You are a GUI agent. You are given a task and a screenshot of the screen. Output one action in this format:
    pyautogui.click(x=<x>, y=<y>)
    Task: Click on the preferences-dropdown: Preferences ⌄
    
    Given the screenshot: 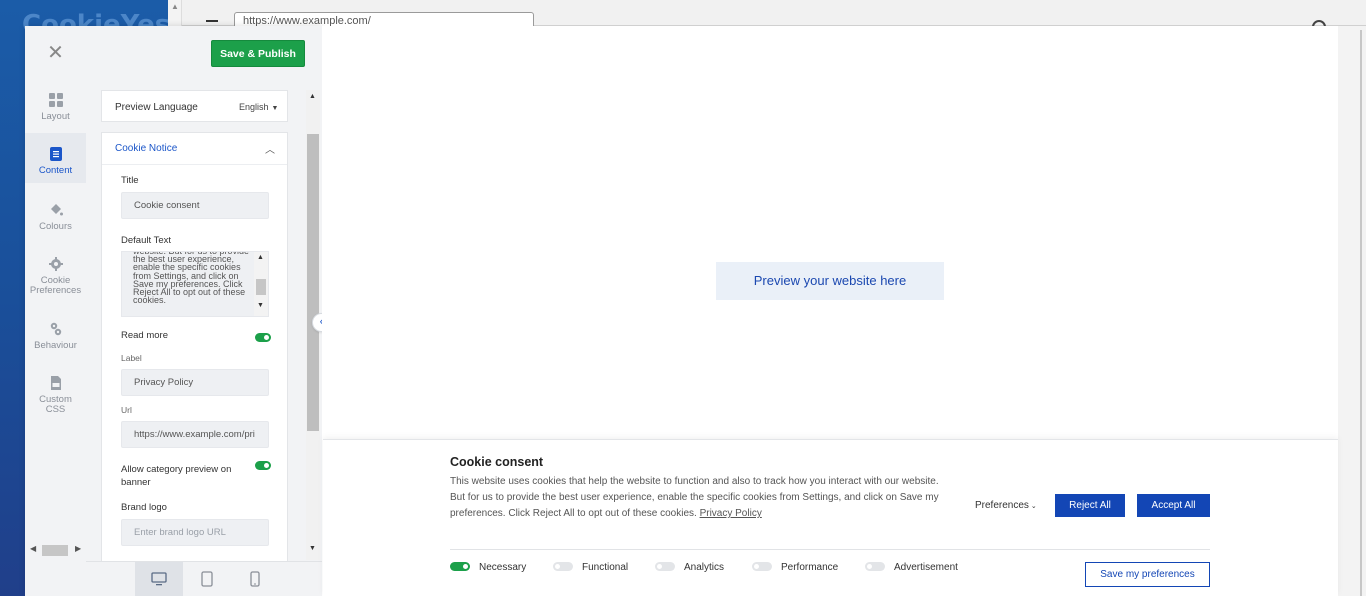 What is the action you would take?
    pyautogui.click(x=1006, y=505)
    